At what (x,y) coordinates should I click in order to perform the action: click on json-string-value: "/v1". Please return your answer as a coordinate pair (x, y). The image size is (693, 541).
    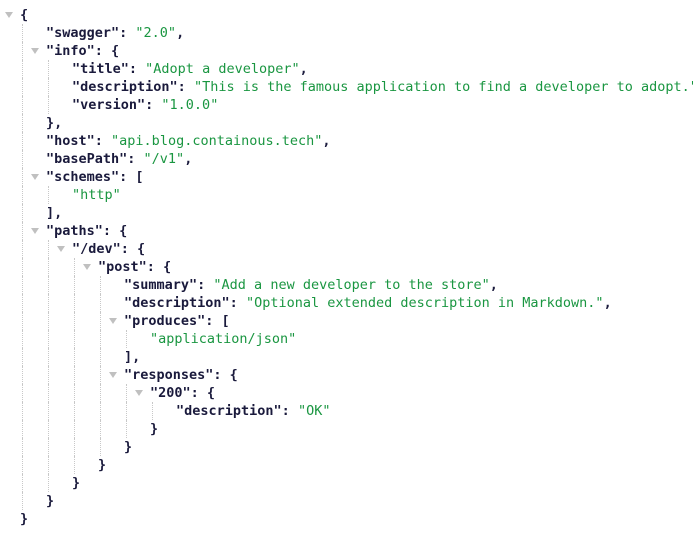
    Looking at the image, I should click on (164, 159).